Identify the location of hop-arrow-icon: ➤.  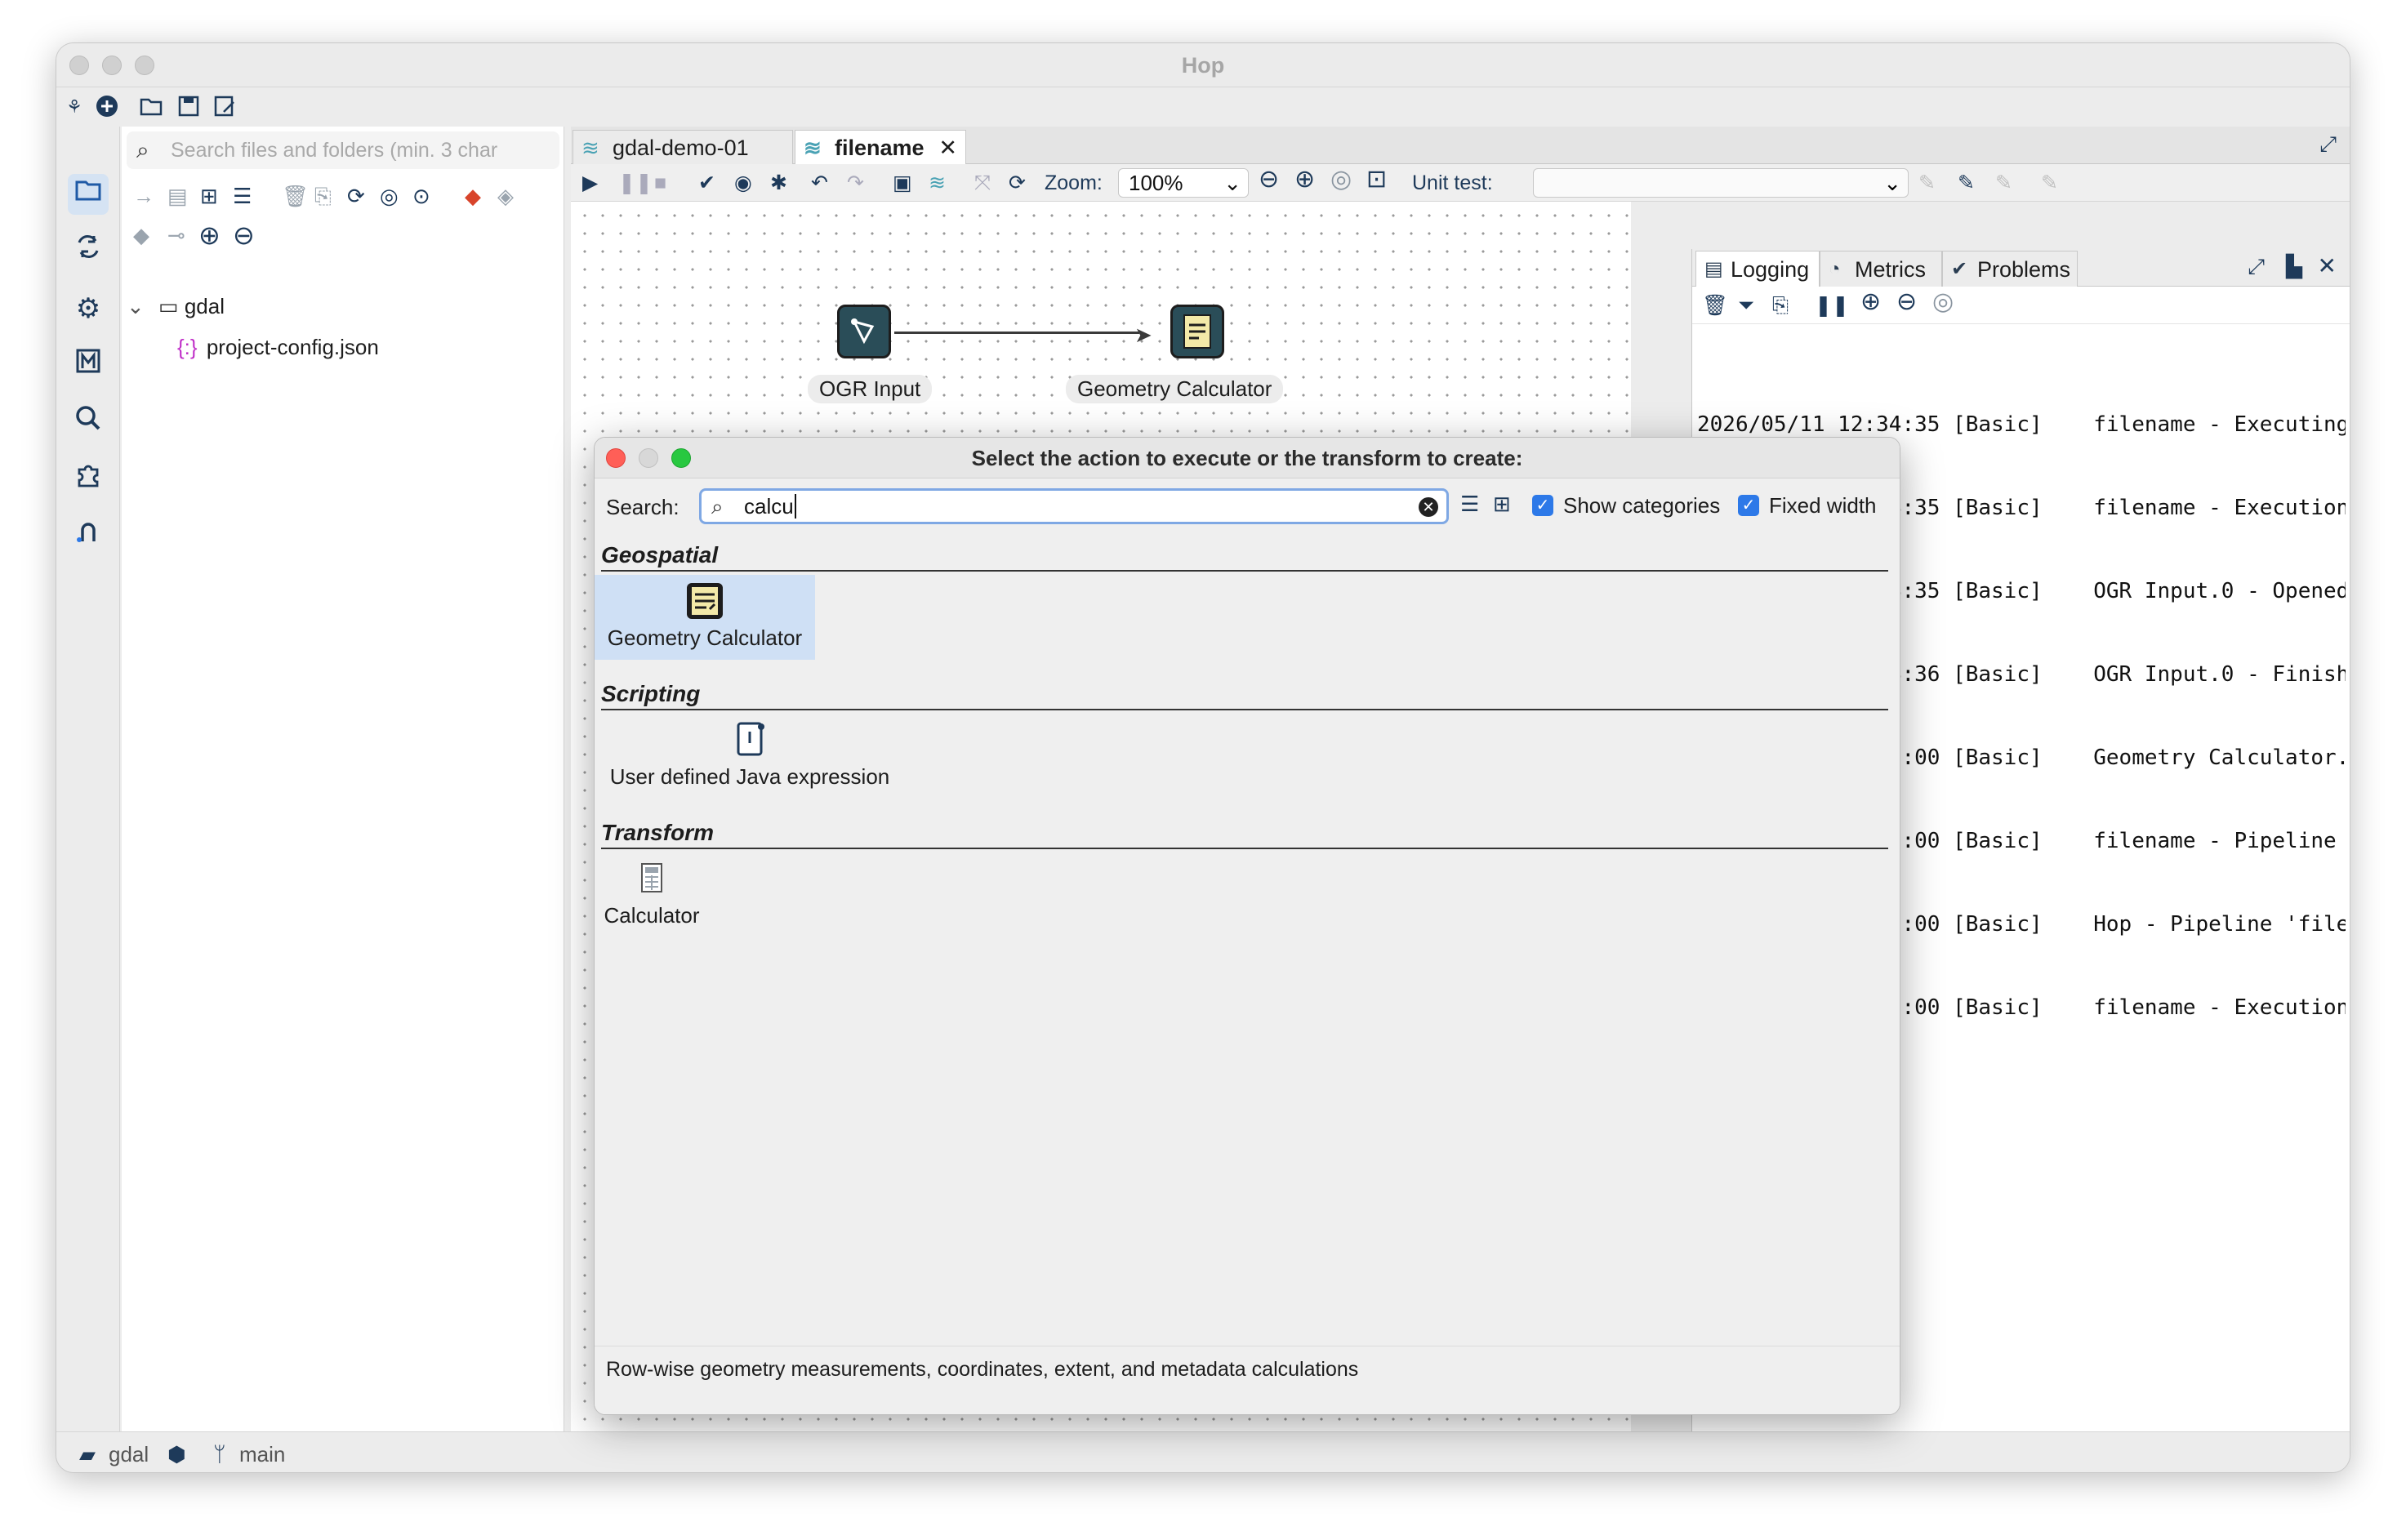
(1143, 335).